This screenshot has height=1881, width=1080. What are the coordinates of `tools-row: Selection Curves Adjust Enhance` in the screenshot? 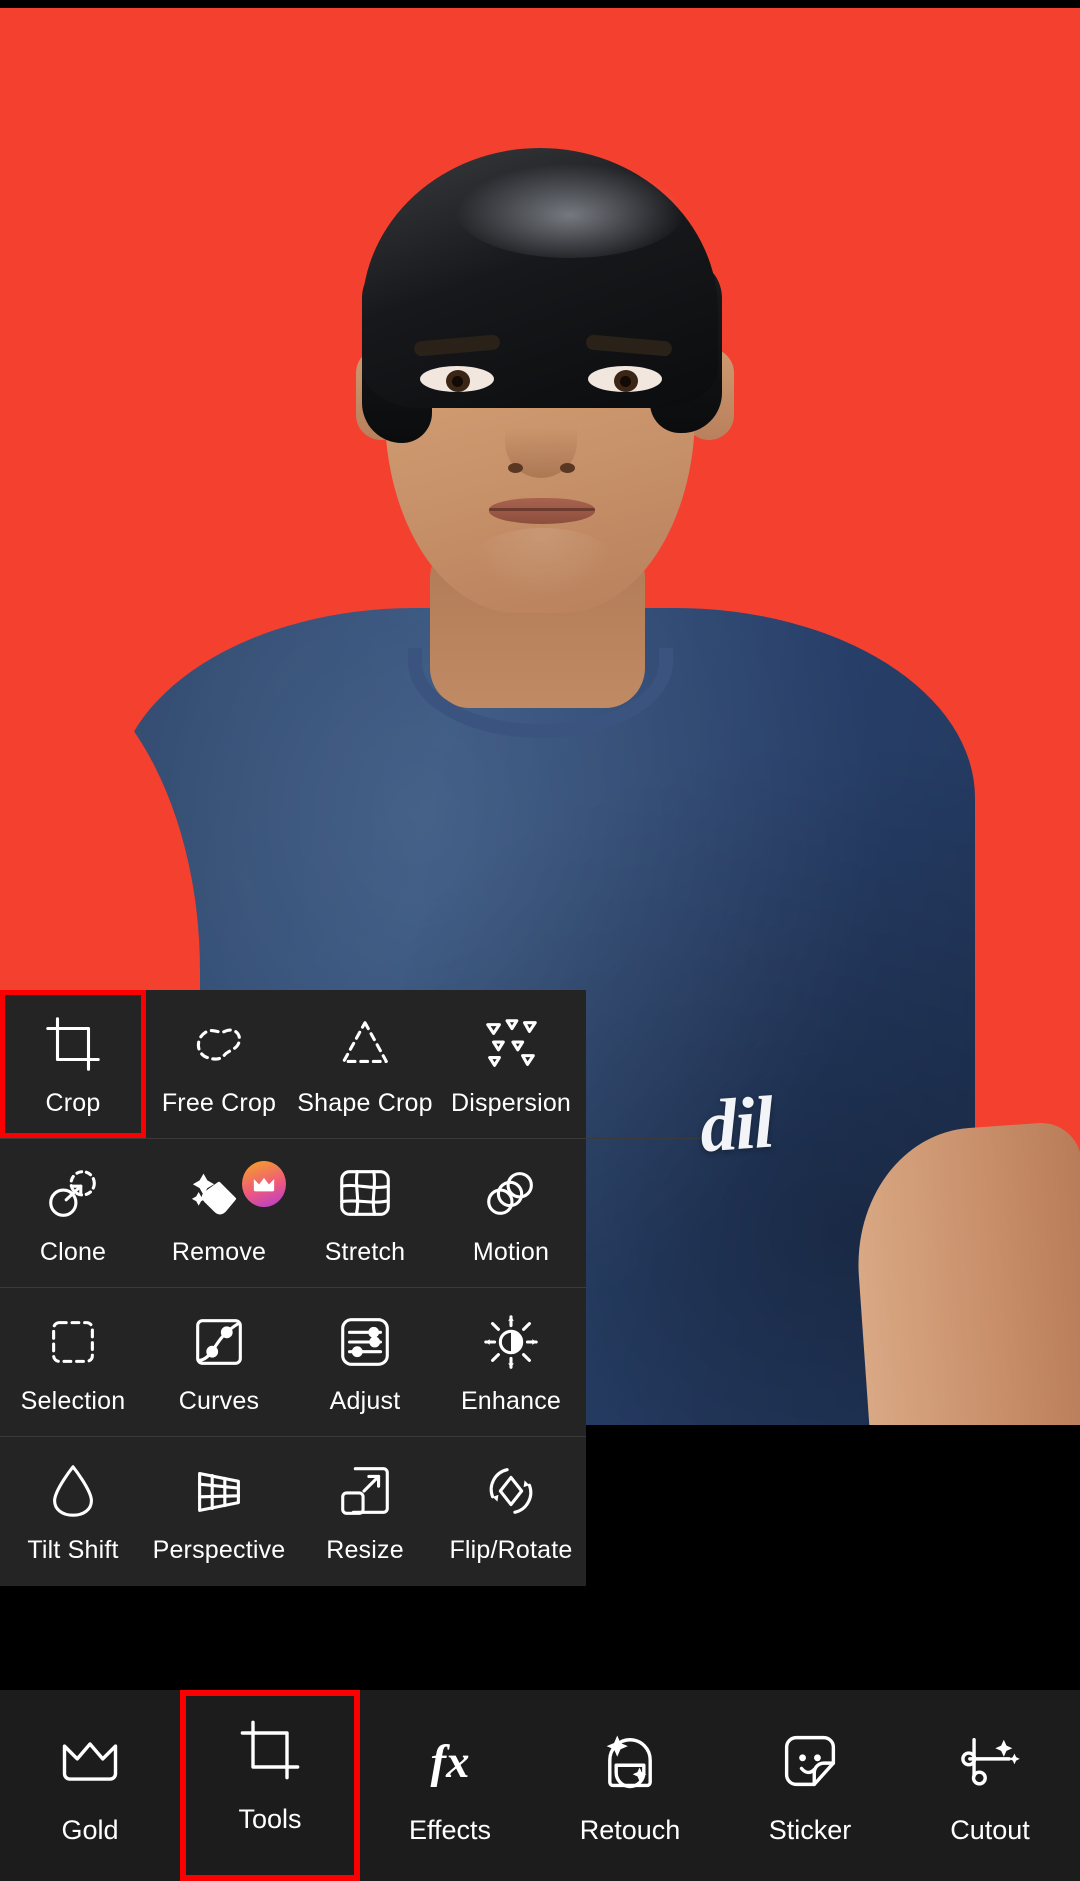 It's located at (293, 1362).